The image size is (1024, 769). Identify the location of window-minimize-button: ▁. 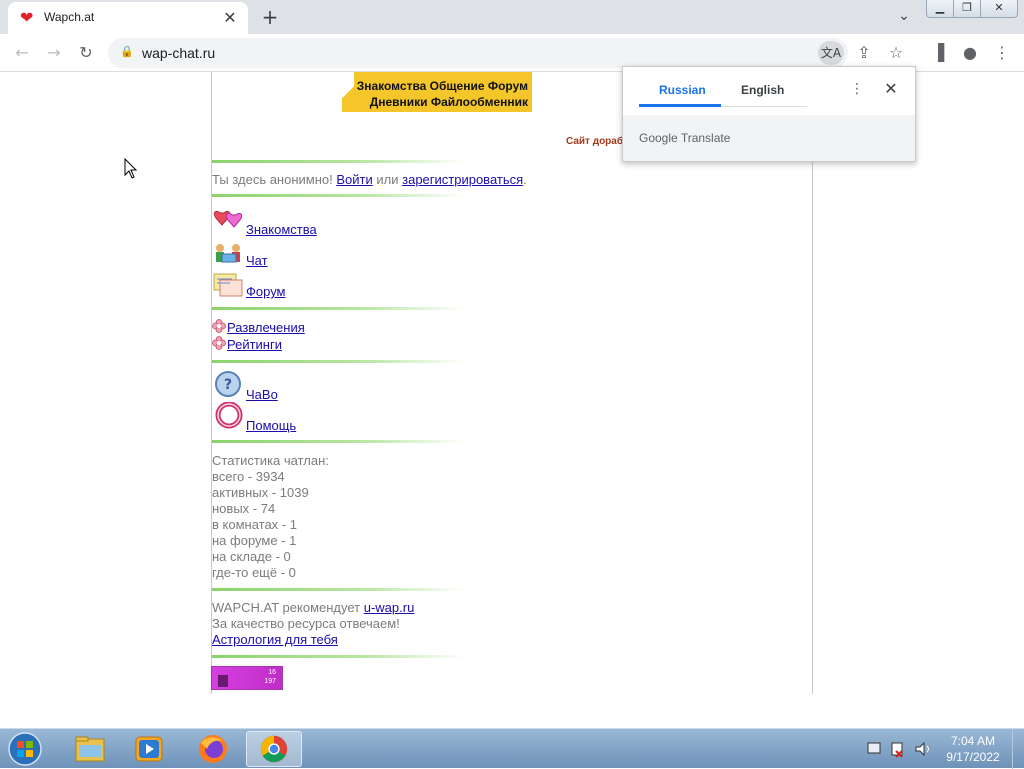
(940, 9).